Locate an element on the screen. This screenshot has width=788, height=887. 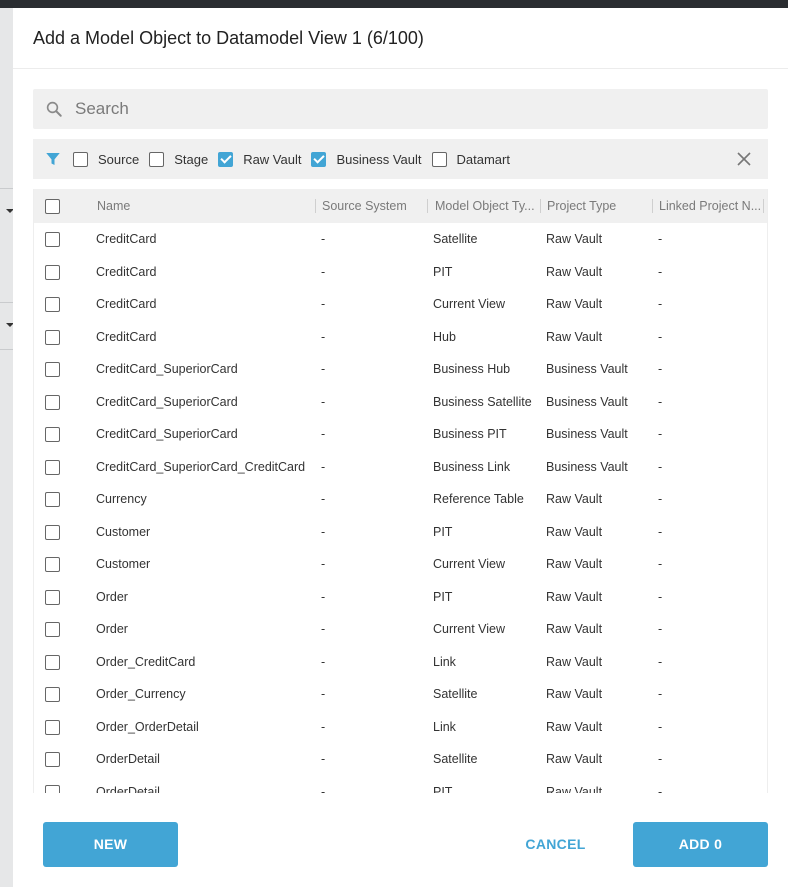
filter-option-raw-vault: Raw Vault is located at coordinates (260, 159).